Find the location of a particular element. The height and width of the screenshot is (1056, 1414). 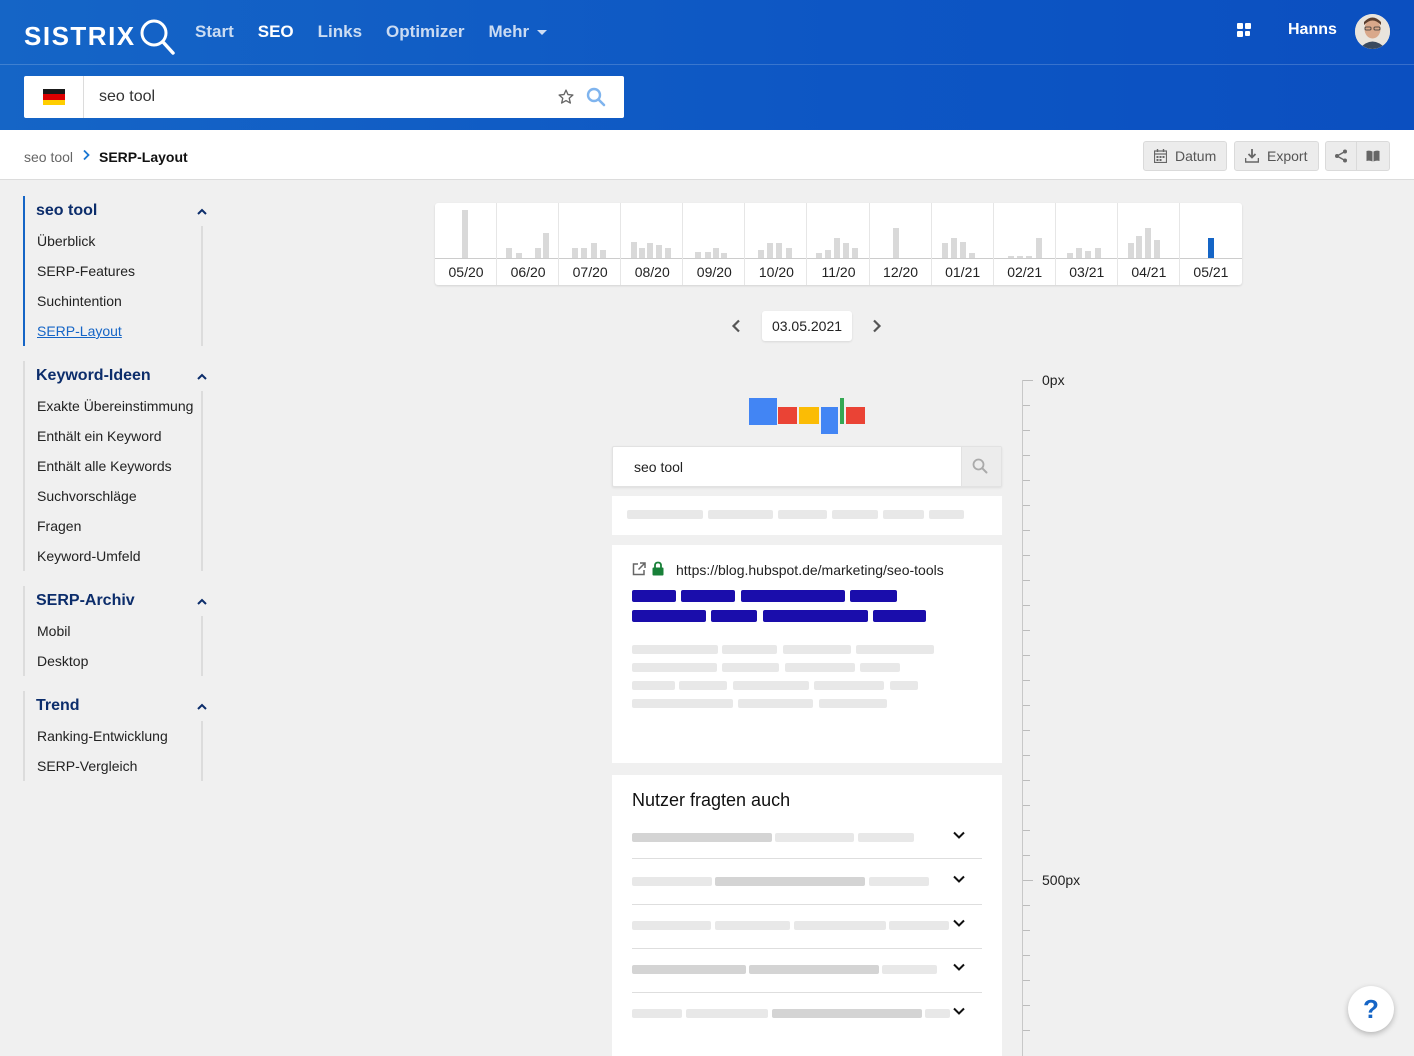

nav-start: Start is located at coordinates (214, 32).